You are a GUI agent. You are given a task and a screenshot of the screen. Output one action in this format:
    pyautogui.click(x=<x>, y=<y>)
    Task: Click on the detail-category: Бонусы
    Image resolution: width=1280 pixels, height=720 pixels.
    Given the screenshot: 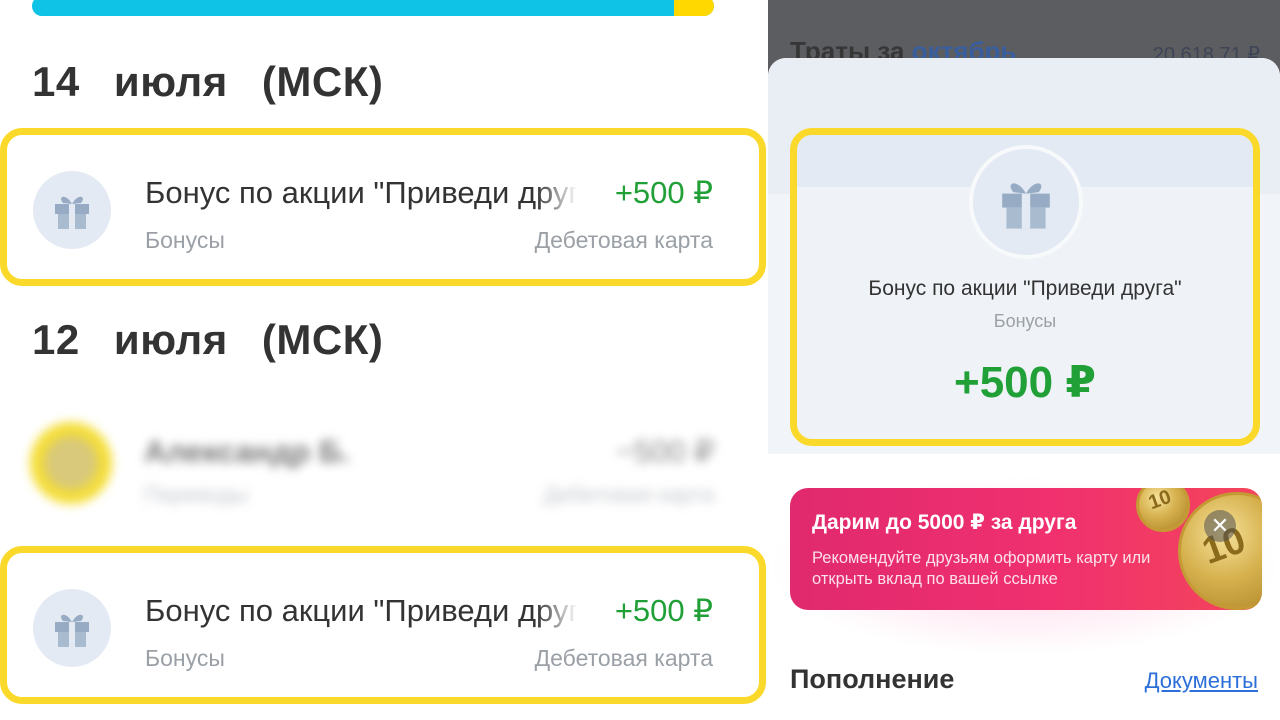 What is the action you would take?
    pyautogui.click(x=1025, y=321)
    